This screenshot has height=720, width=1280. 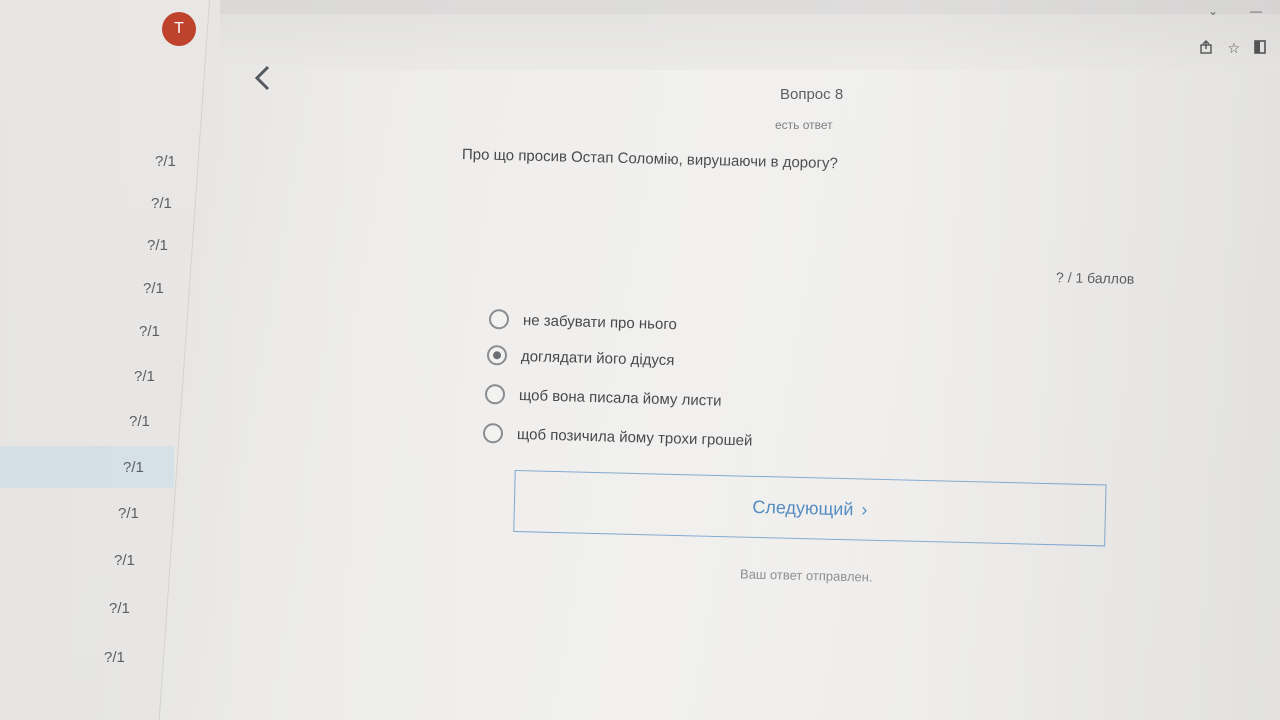 I want to click on question-item-1: ?/1, so click(x=100, y=161).